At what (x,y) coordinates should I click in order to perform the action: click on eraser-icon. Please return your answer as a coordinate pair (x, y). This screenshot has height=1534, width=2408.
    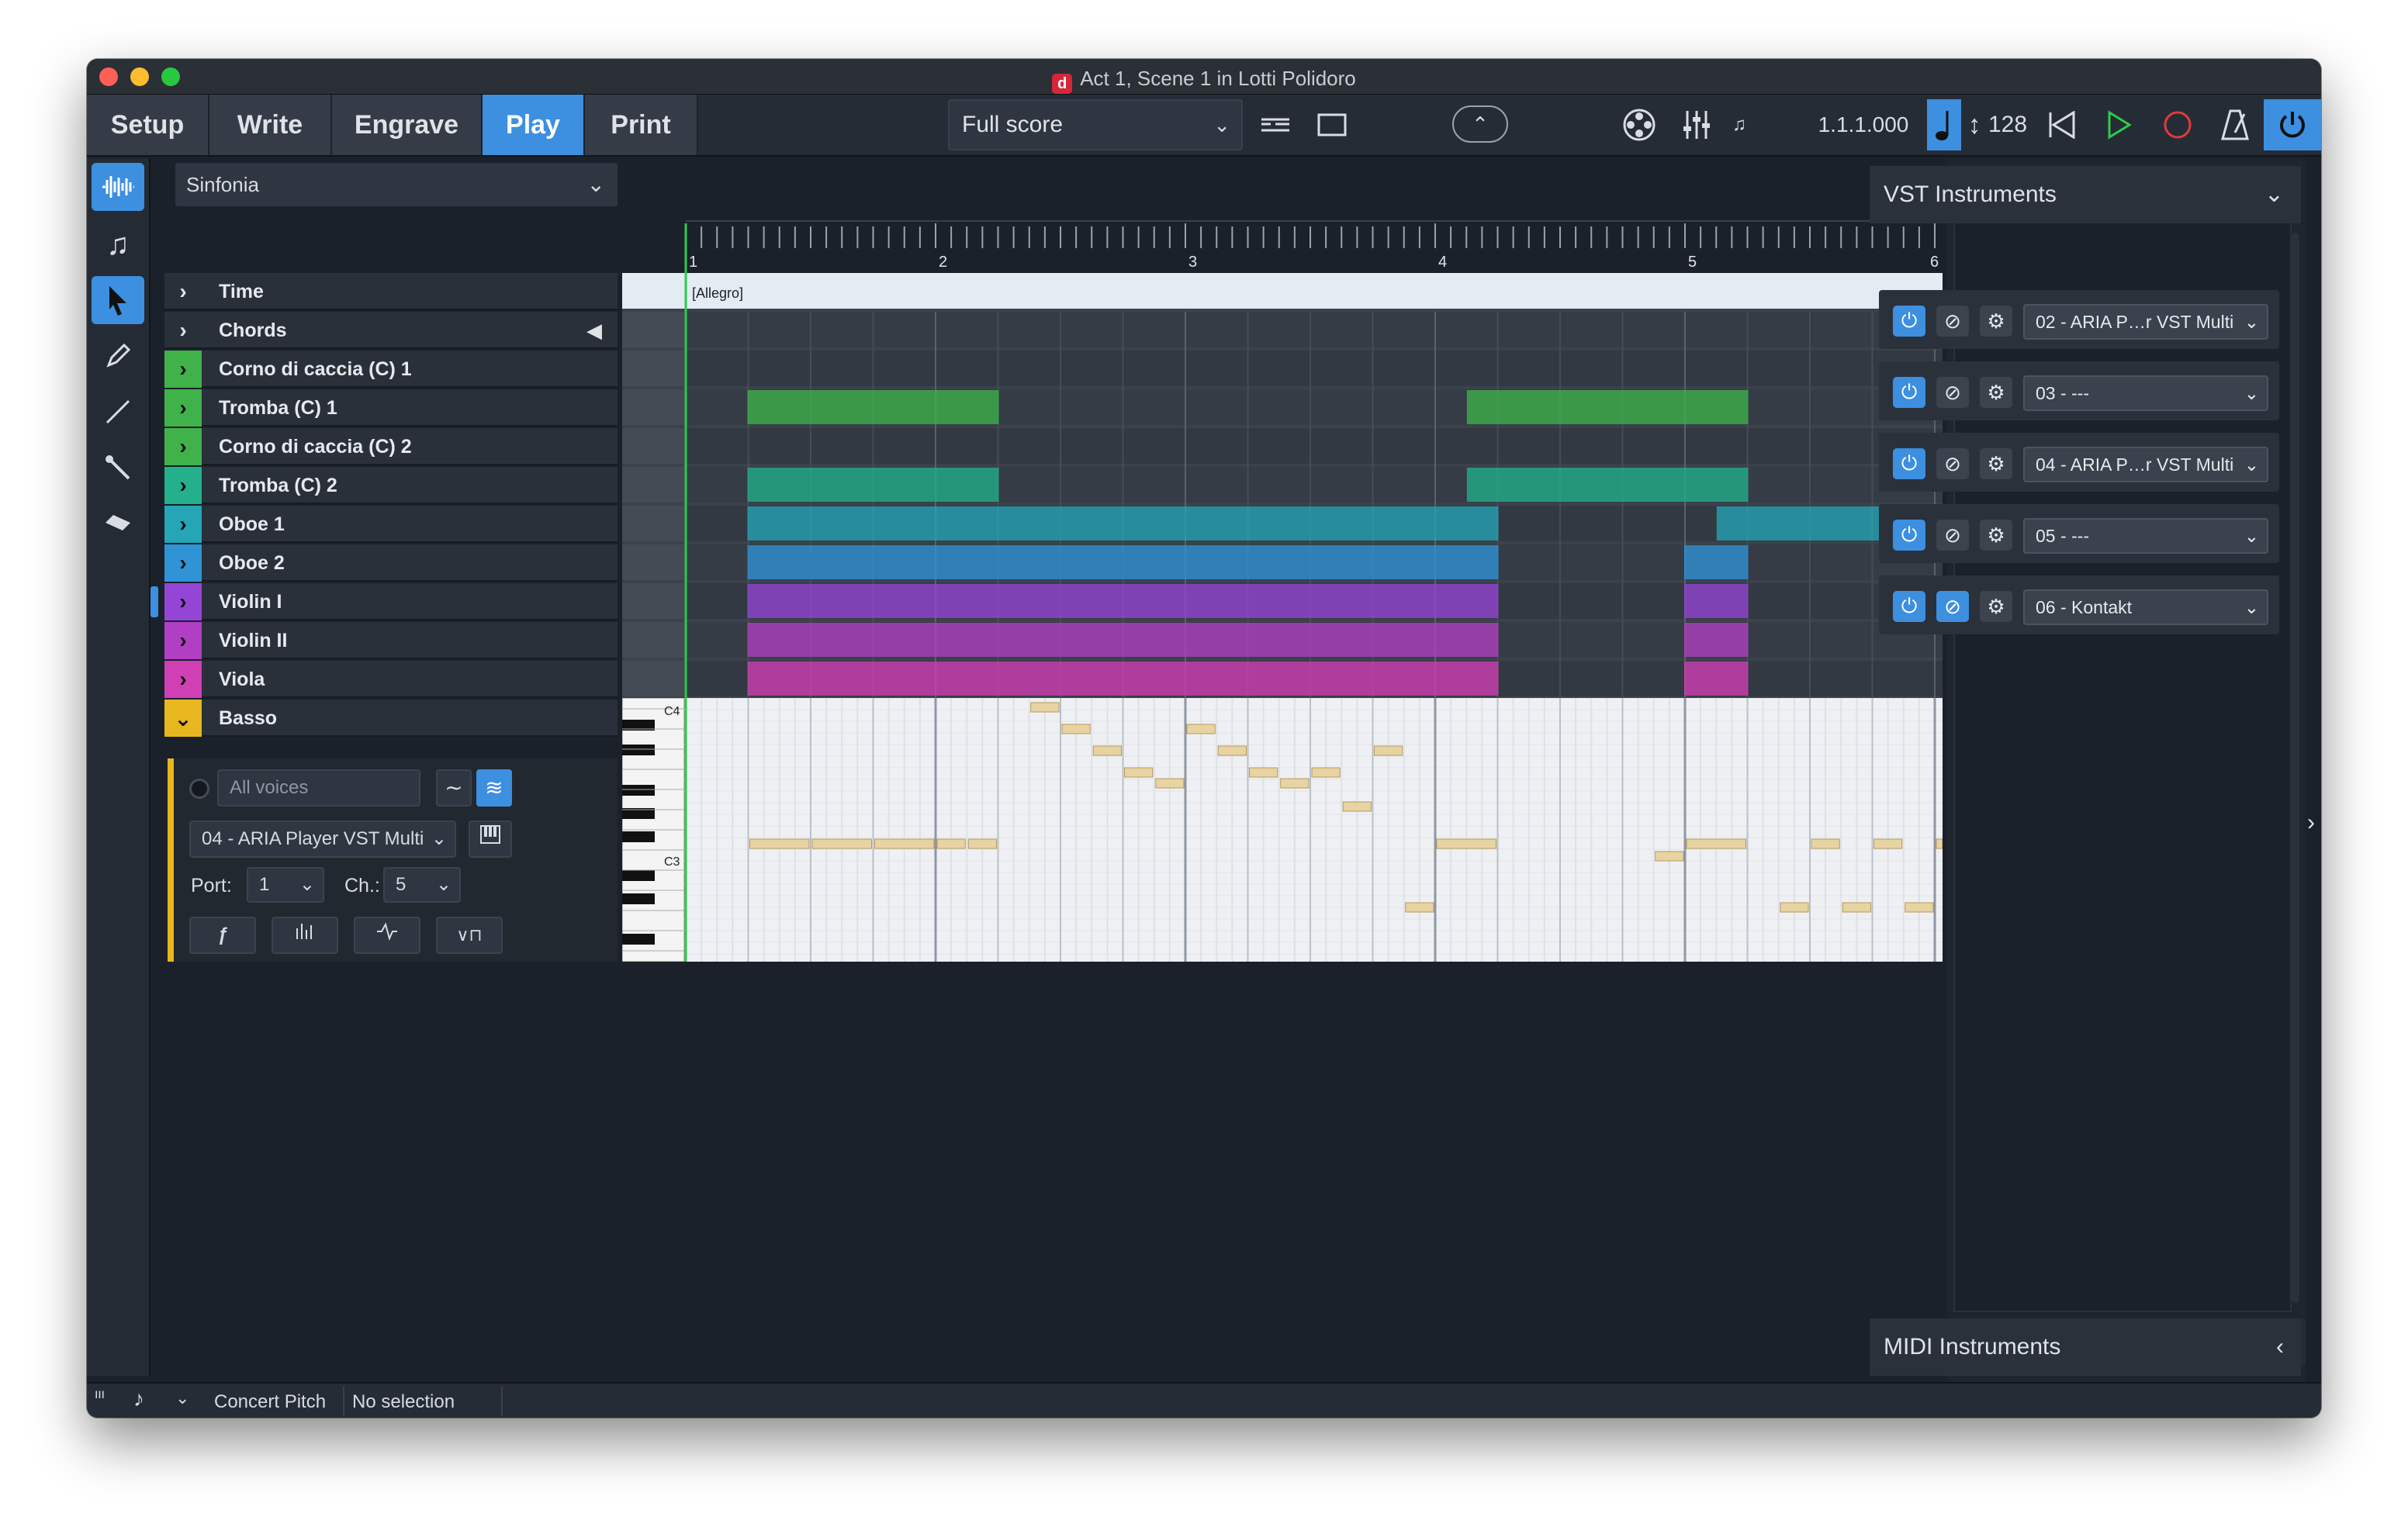
    Looking at the image, I should click on (118, 523).